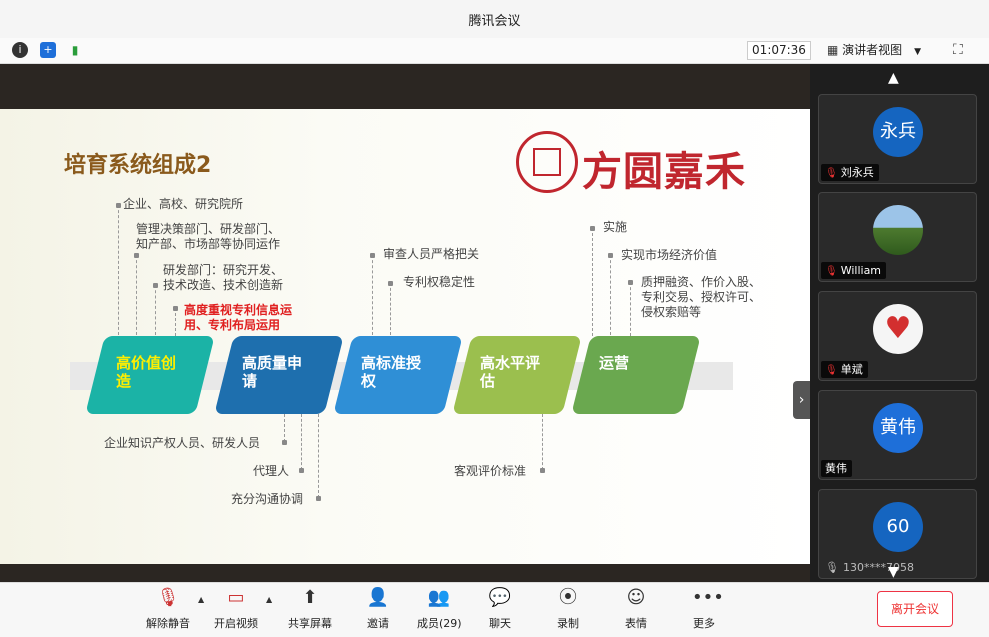 The width and height of the screenshot is (989, 637). I want to click on note-top: 侵权索赔等, so click(671, 312).